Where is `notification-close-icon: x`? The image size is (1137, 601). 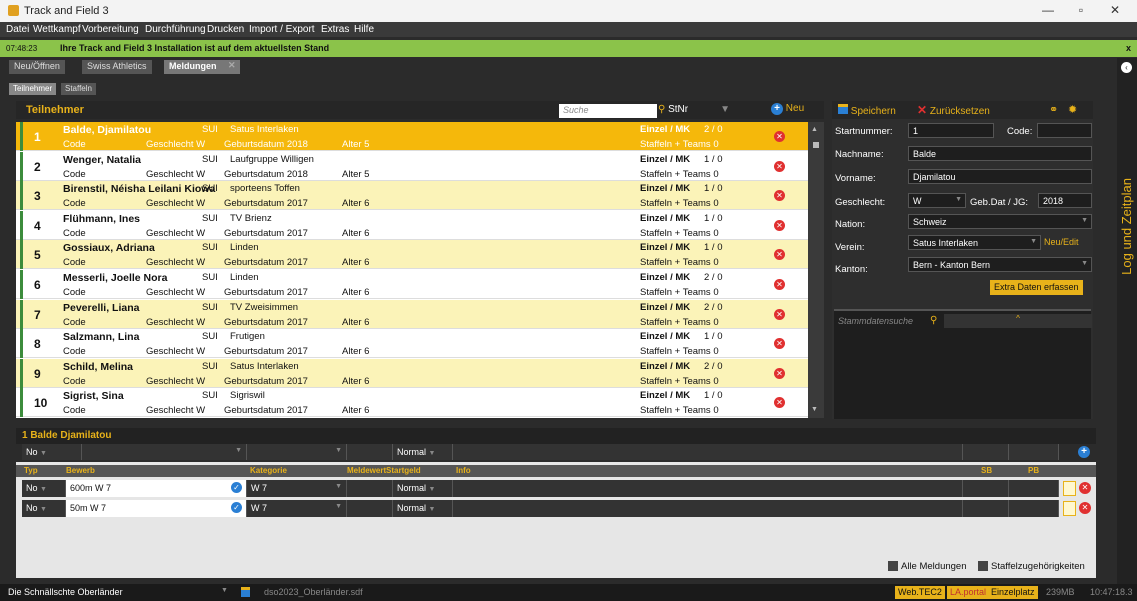 notification-close-icon: x is located at coordinates (1128, 48).